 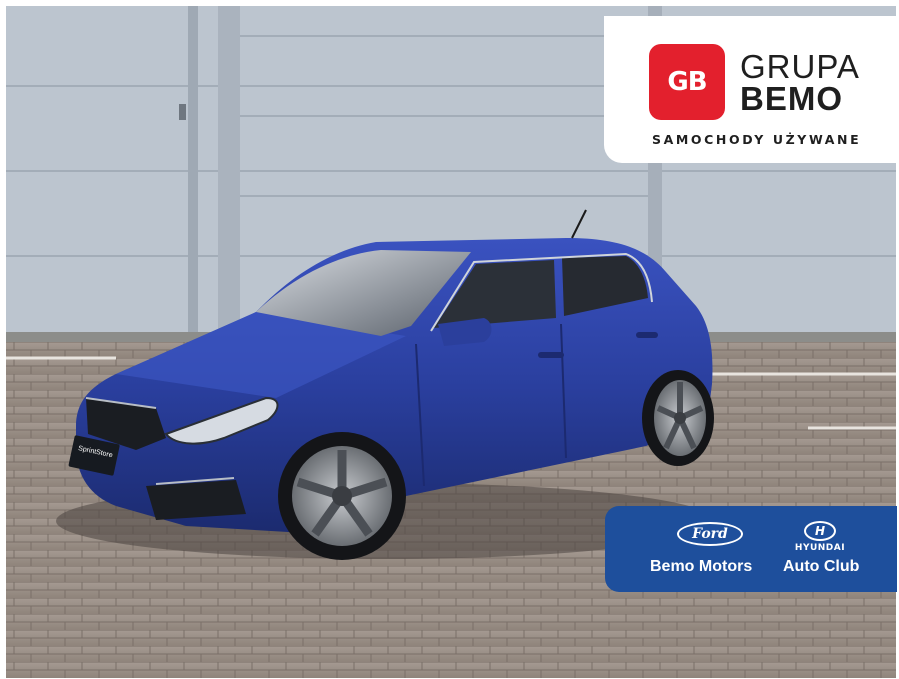 I want to click on gb-logo-icon: GB, so click(x=687, y=82).